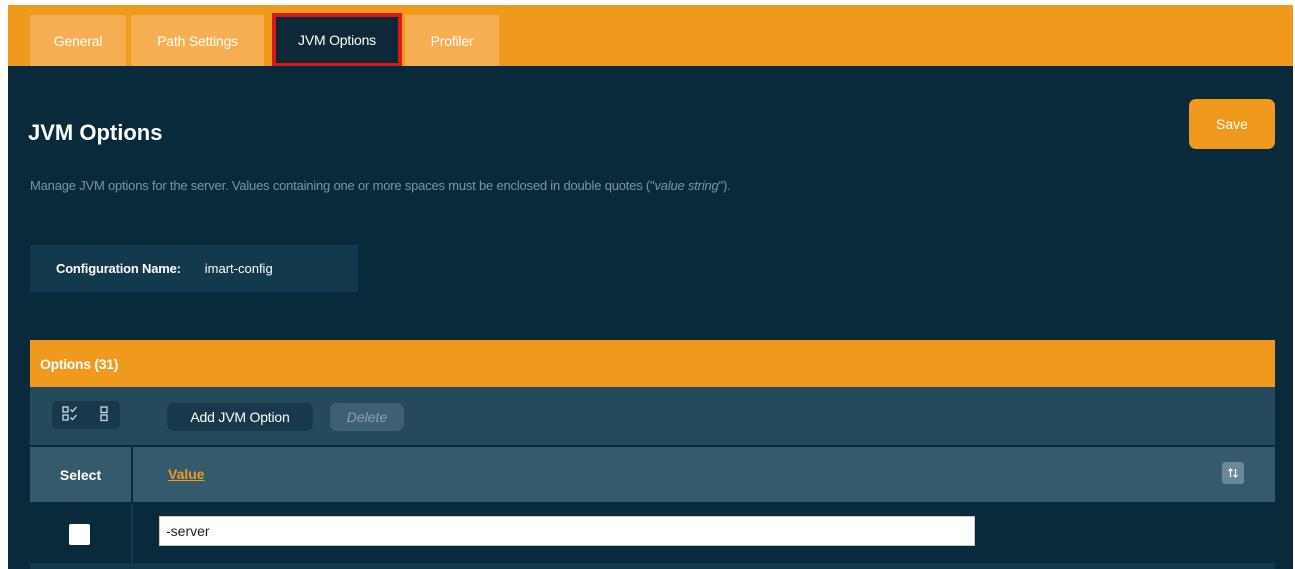 The image size is (1295, 569). Describe the element at coordinates (118, 268) in the screenshot. I see `configuration-name-label: Configuration Name:` at that location.